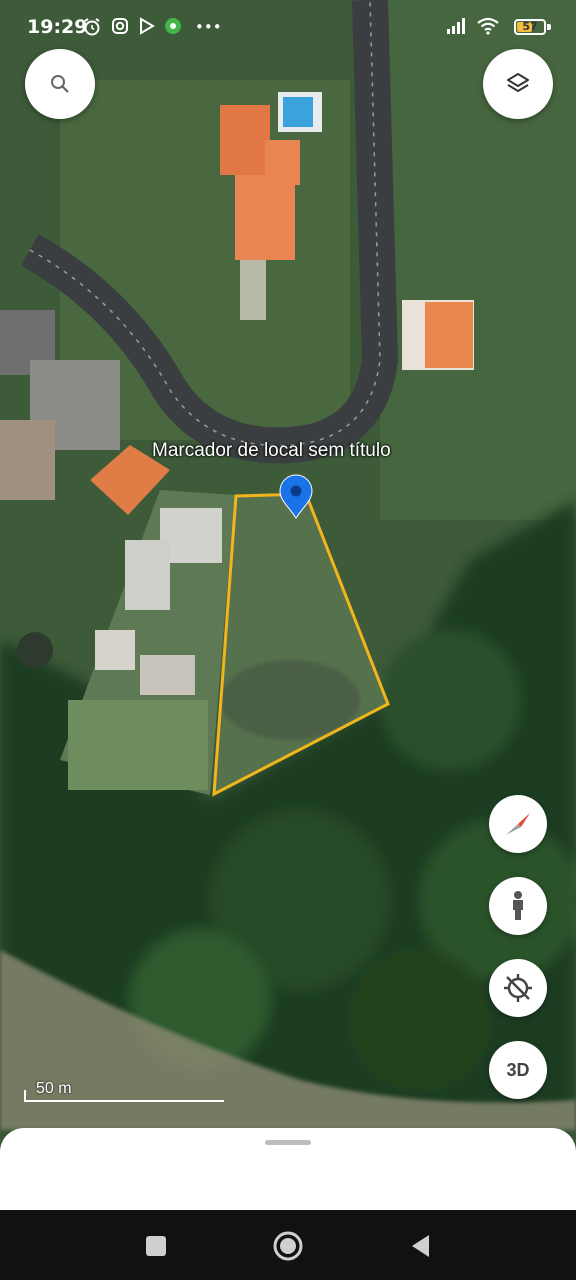 The width and height of the screenshot is (576, 1280). I want to click on scale-label: 50 m, so click(54, 1088).